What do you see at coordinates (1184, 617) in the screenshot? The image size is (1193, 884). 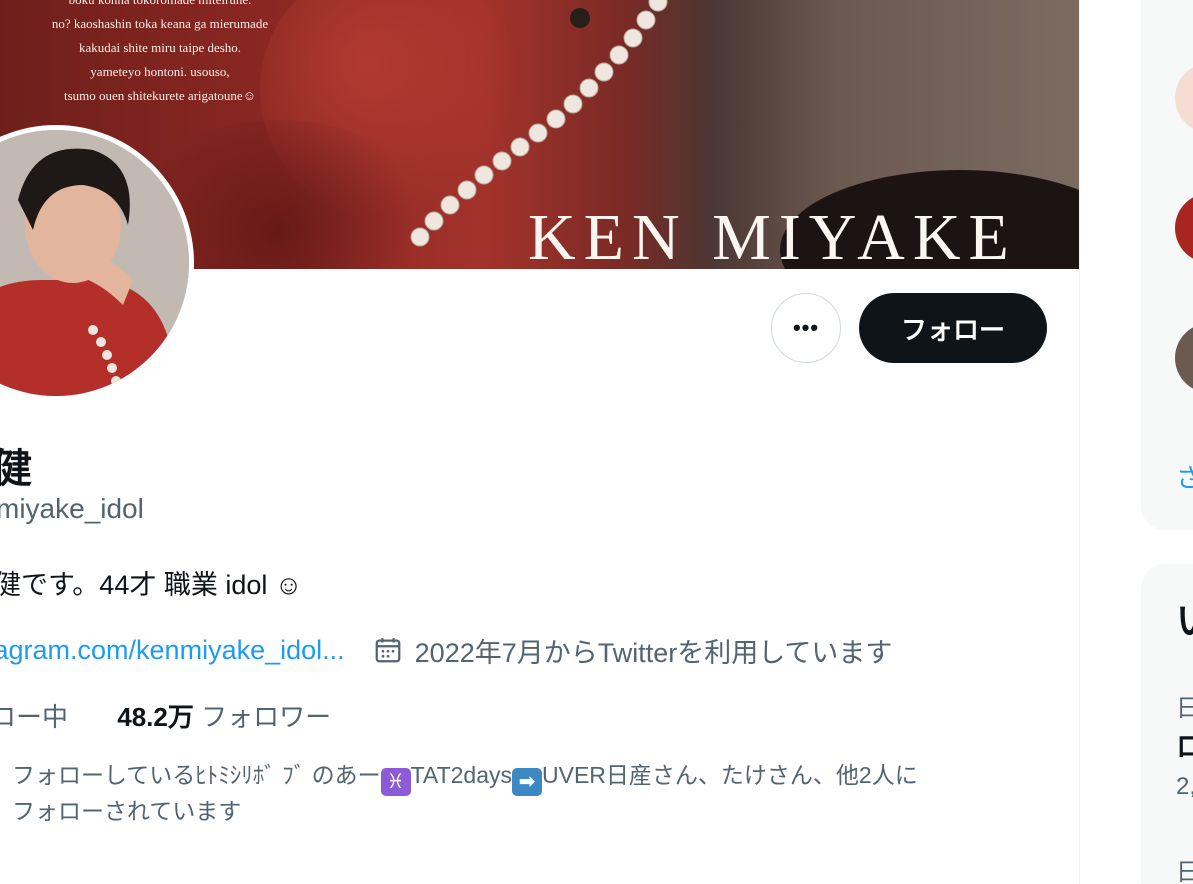 I see `trends-title: い` at bounding box center [1184, 617].